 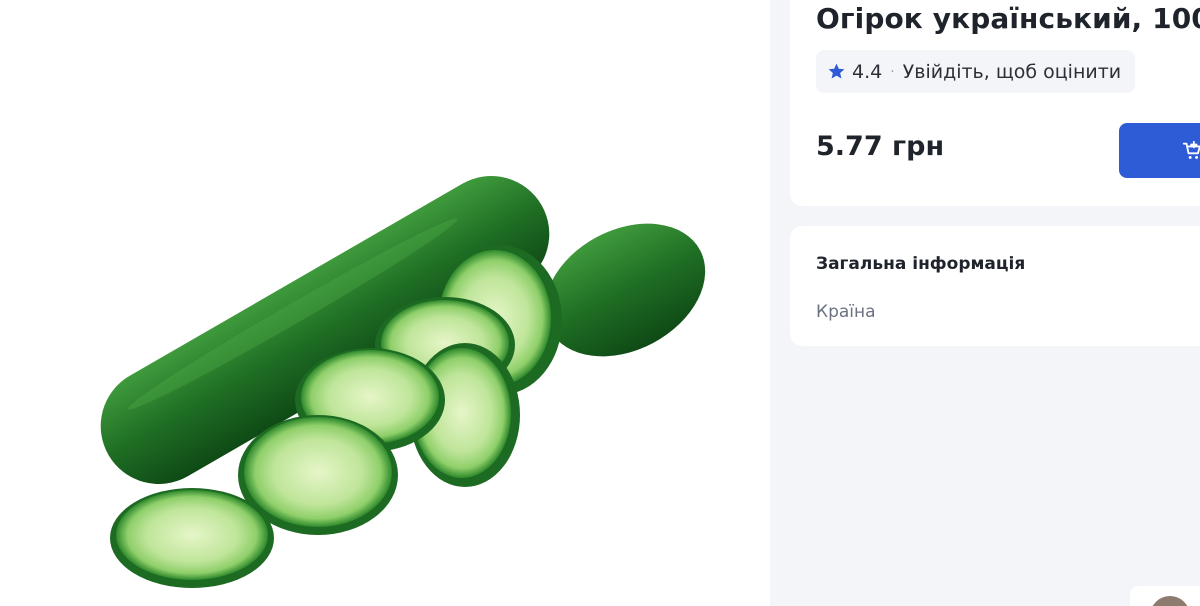 I want to click on general-info-card, so click(x=995, y=286).